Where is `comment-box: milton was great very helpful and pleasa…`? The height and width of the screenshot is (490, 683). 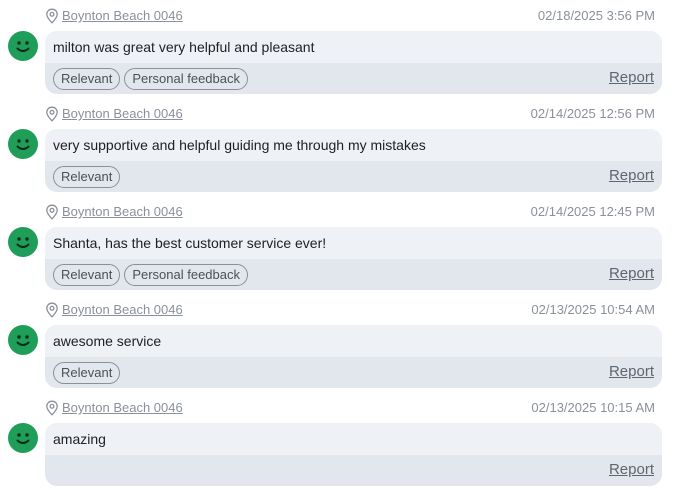 comment-box: milton was great very helpful and pleasa… is located at coordinates (353, 47).